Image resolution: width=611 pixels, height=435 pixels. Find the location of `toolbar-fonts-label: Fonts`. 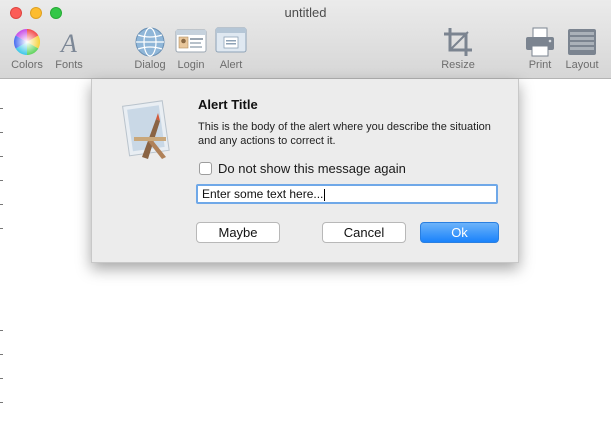

toolbar-fonts-label: Fonts is located at coordinates (69, 65).